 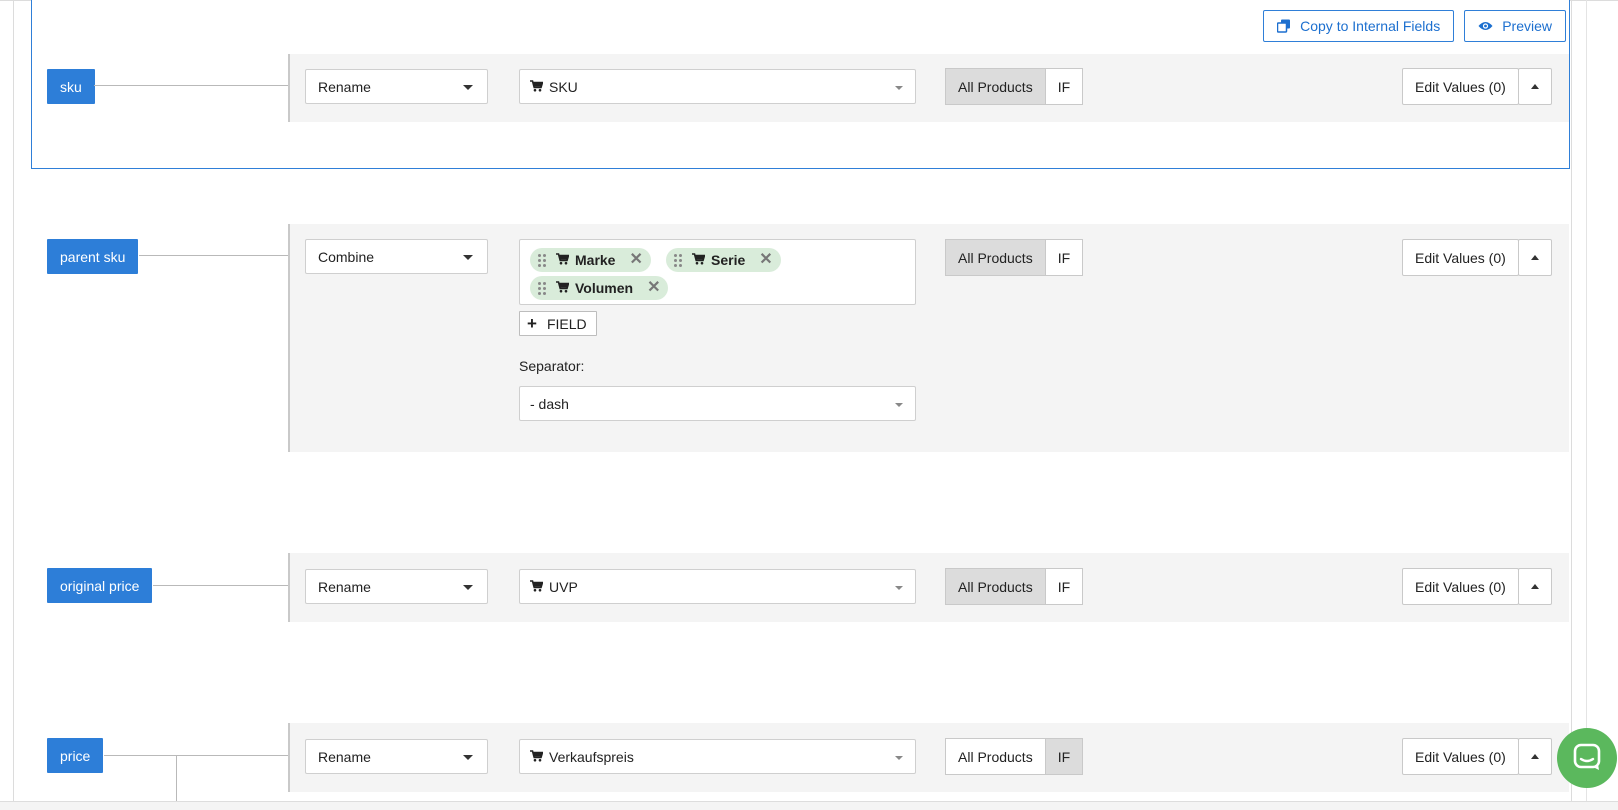 What do you see at coordinates (717, 586) in the screenshot?
I see `source-field-select: UVP` at bounding box center [717, 586].